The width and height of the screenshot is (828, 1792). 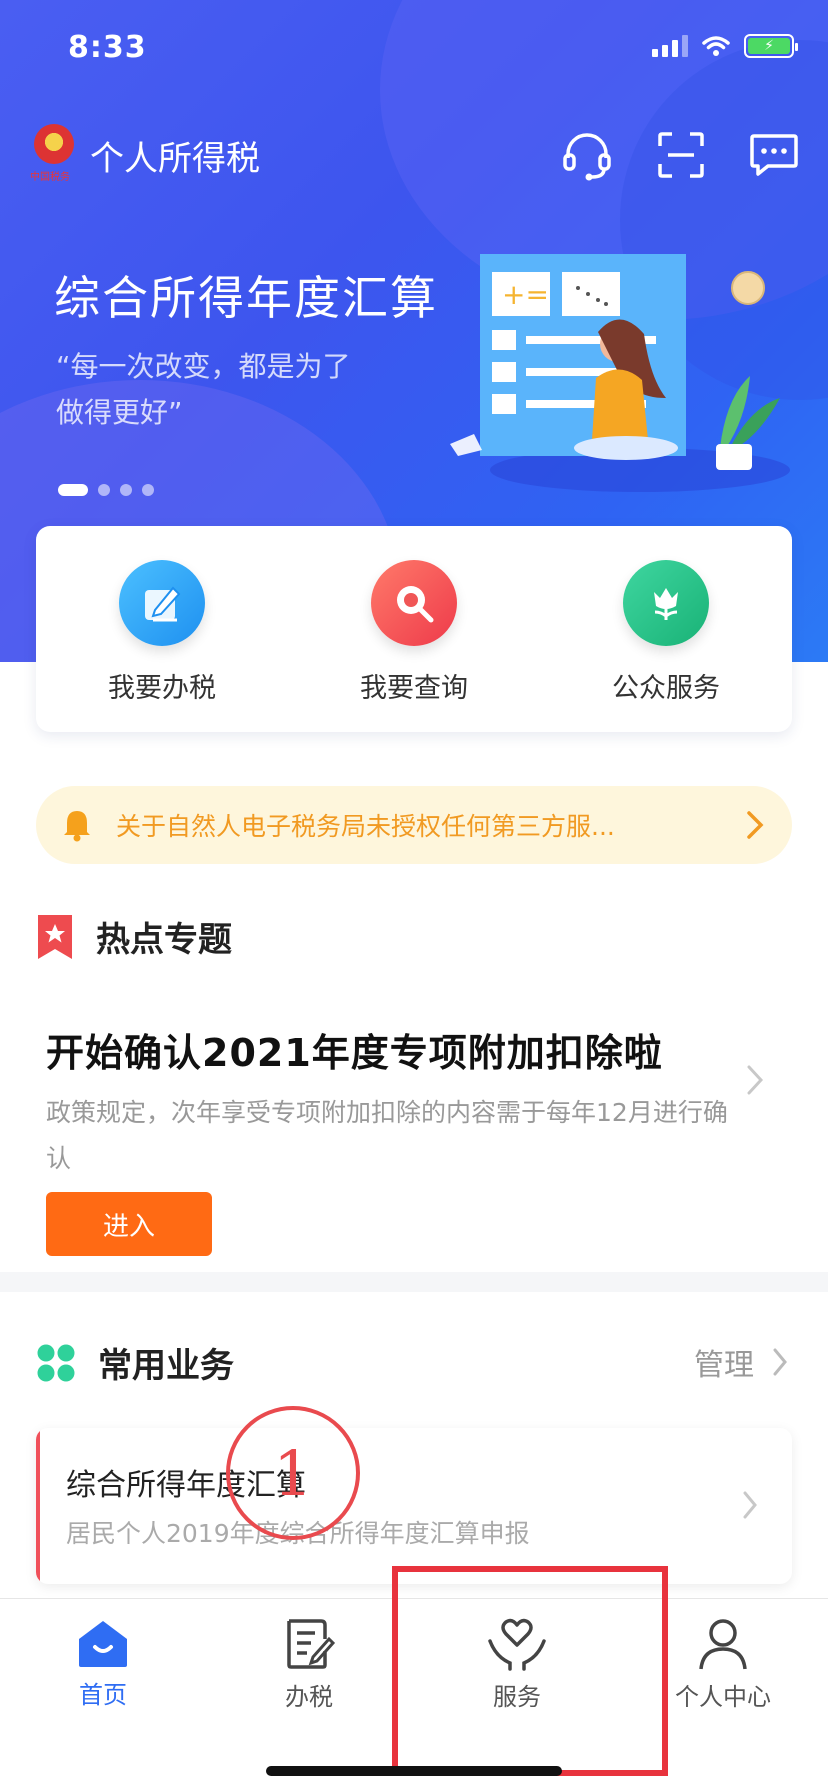 What do you see at coordinates (723, 1644) in the screenshot?
I see `person-icon` at bounding box center [723, 1644].